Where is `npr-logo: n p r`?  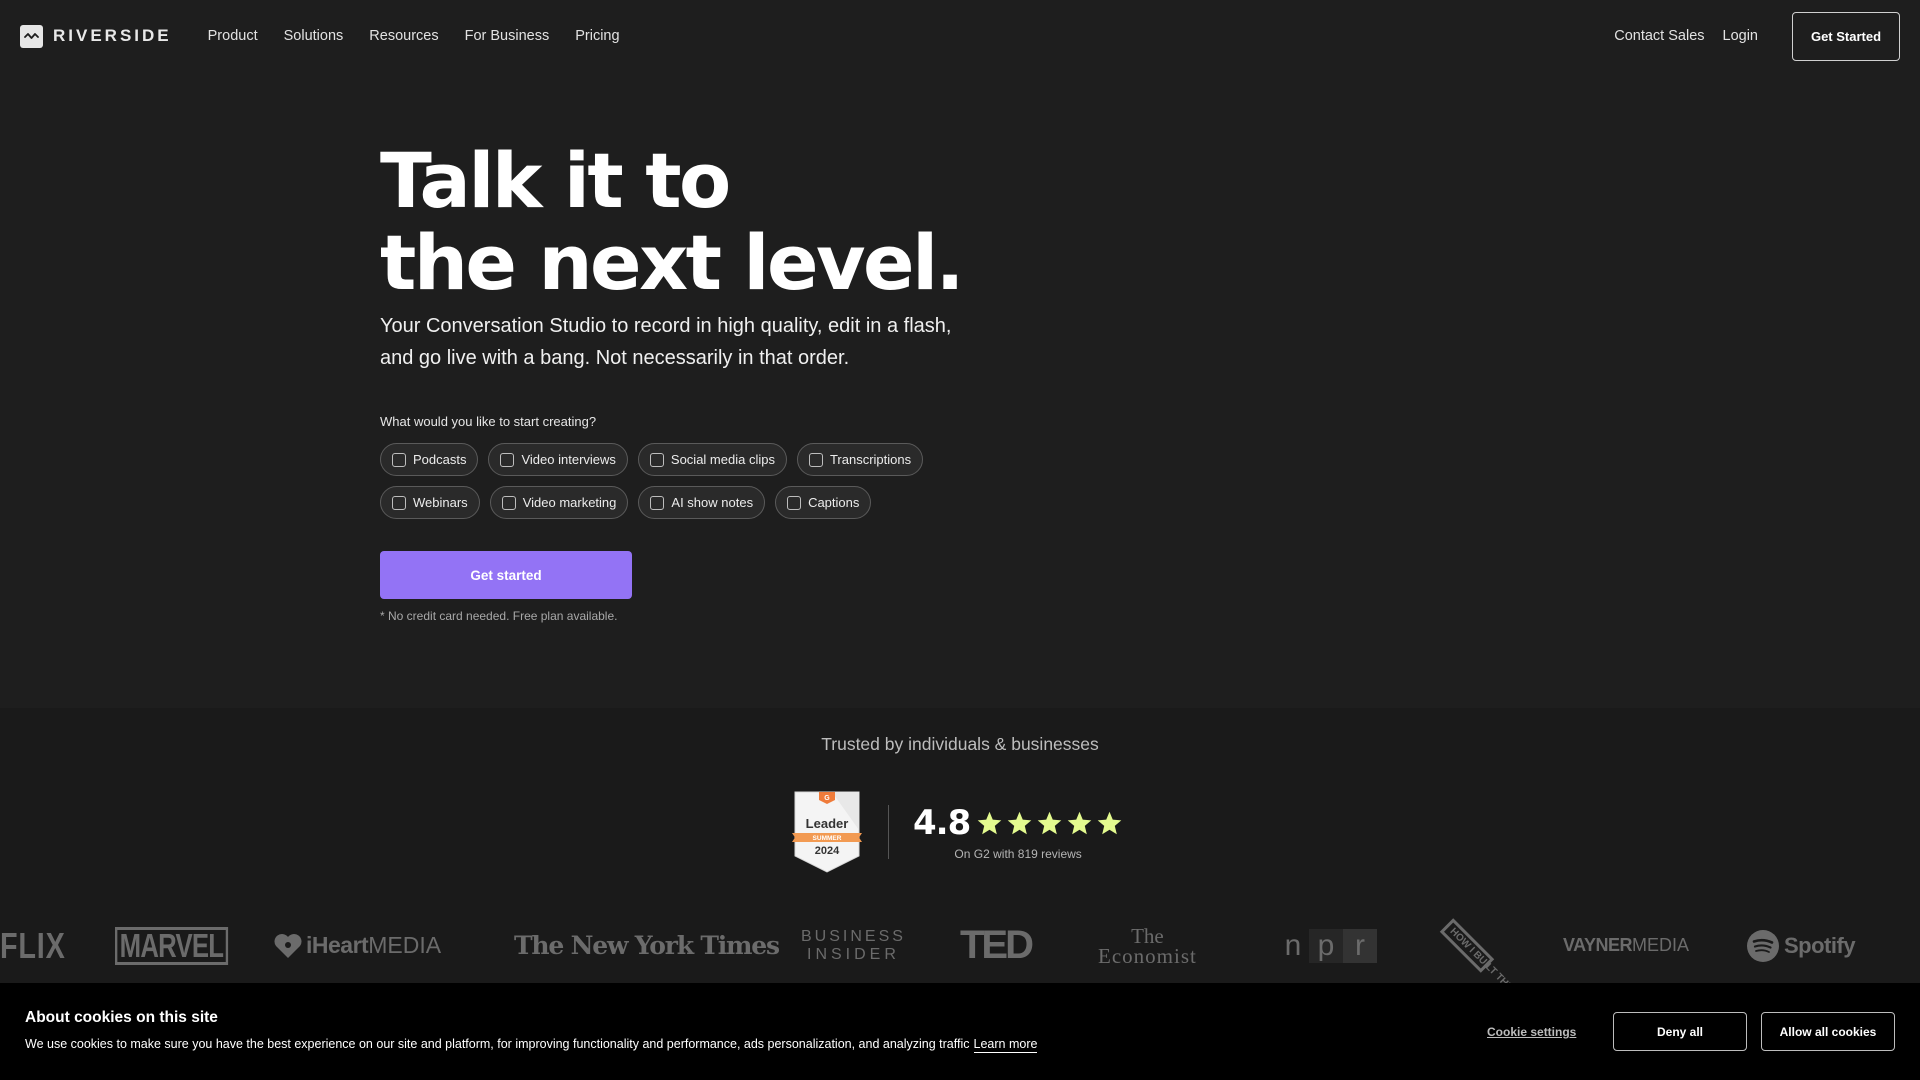 npr-logo: n p r is located at coordinates (1327, 945).